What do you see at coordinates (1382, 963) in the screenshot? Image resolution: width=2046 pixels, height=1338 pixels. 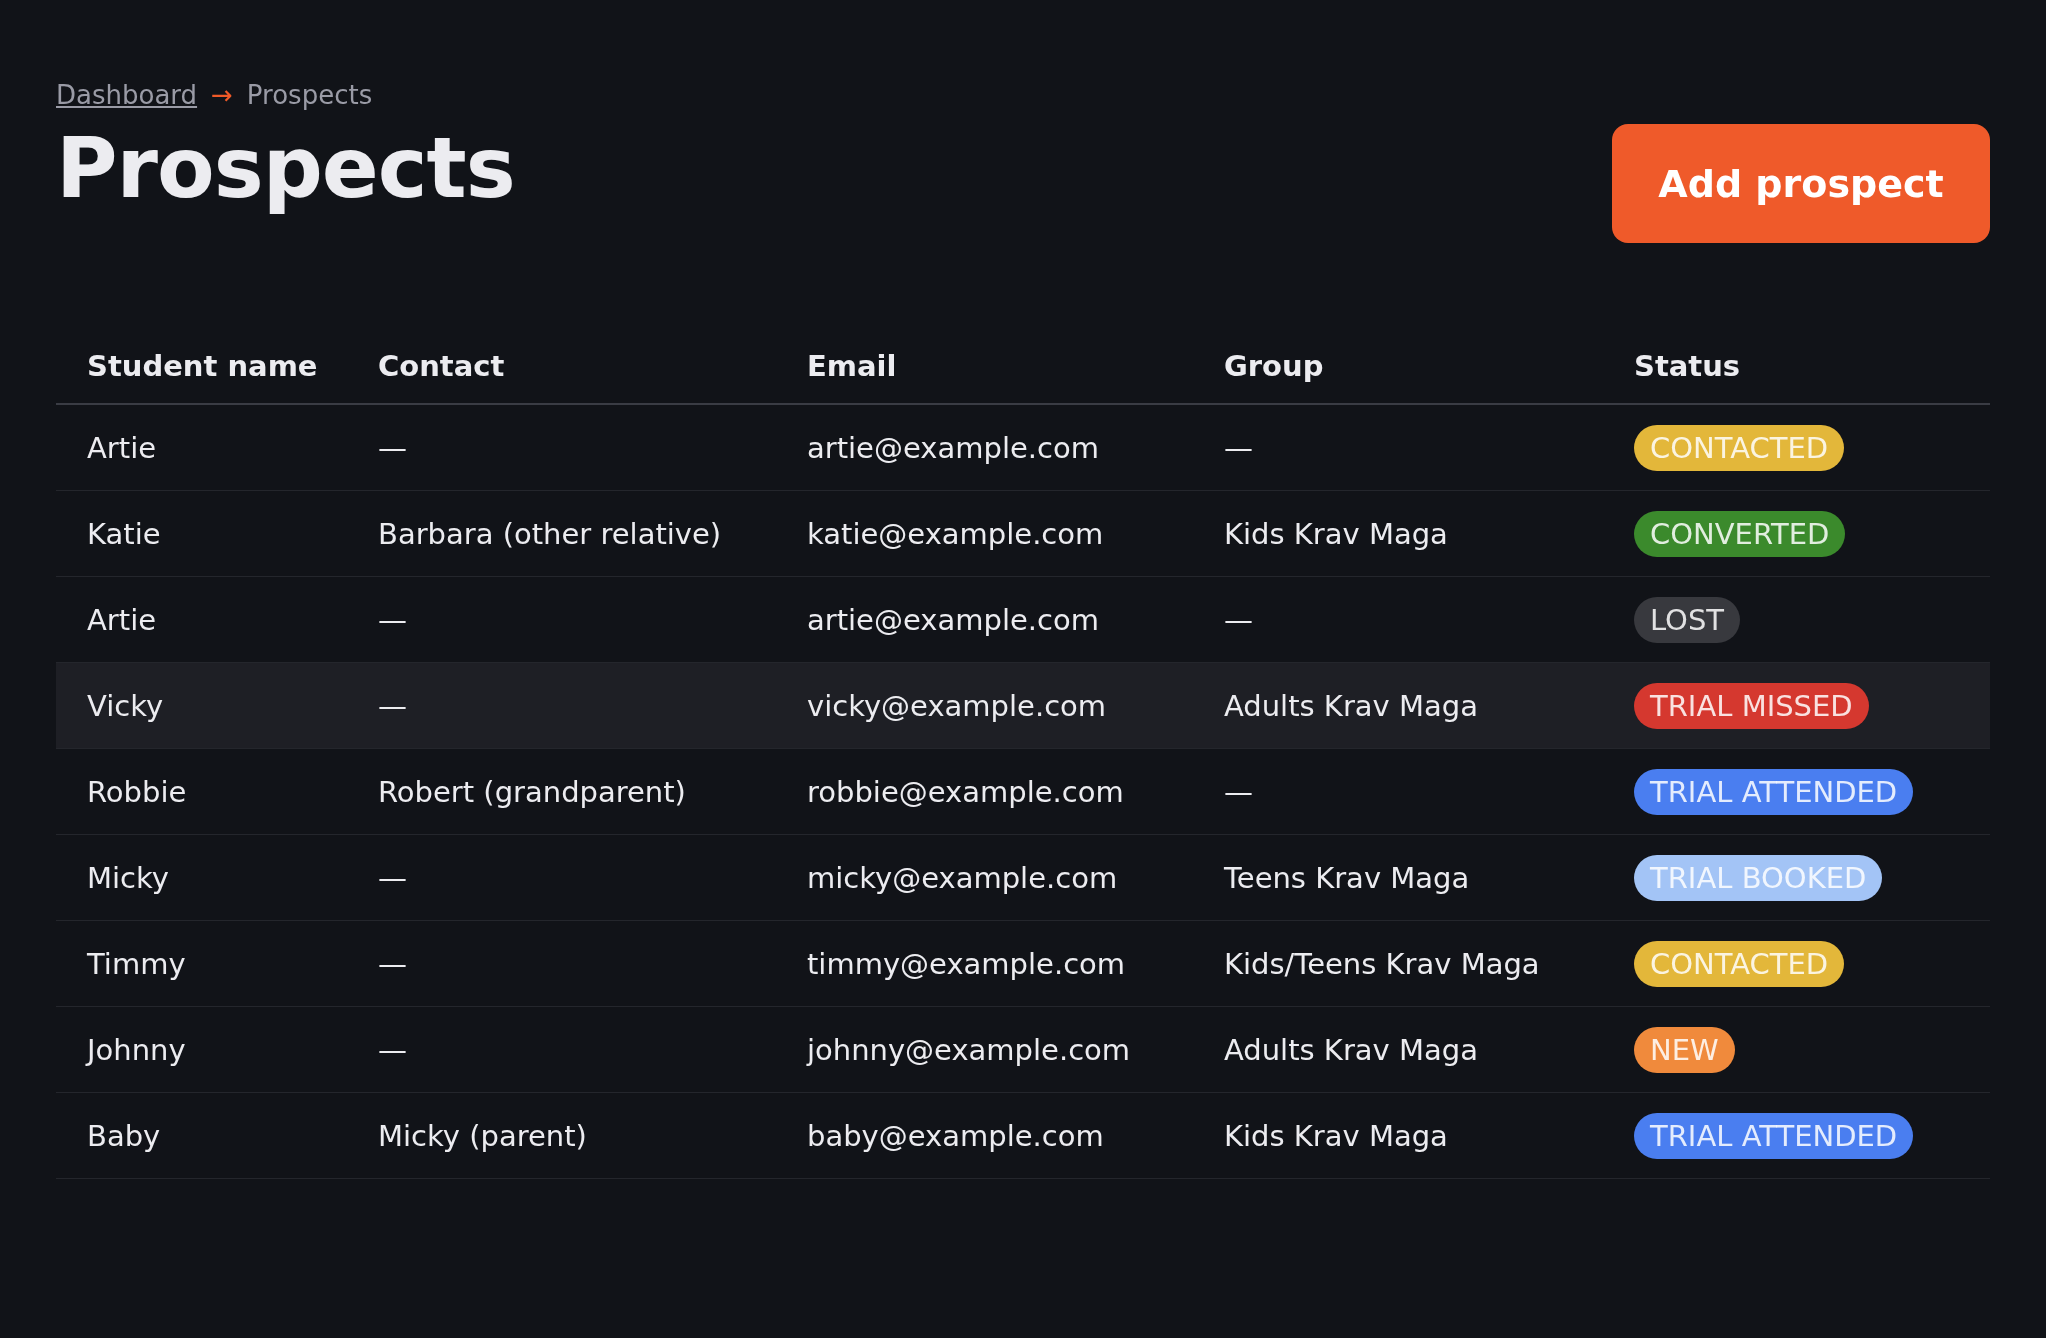 I see `table-cell: Kids/Teens Krav Maga` at bounding box center [1382, 963].